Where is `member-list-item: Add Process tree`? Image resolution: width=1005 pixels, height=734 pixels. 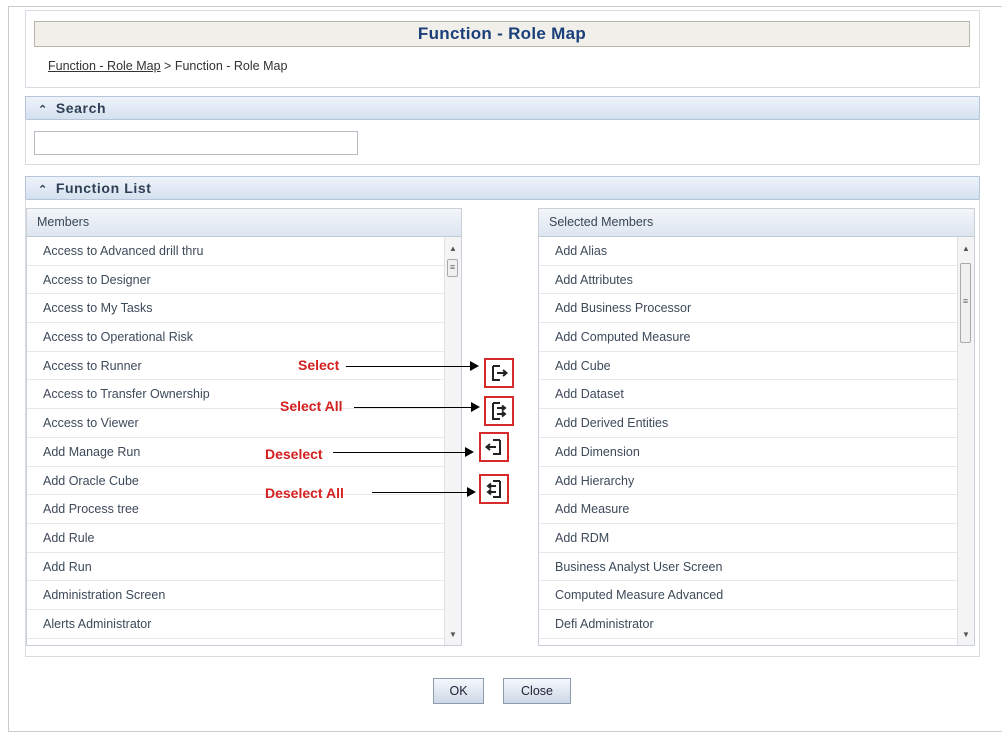 member-list-item: Add Process tree is located at coordinates (235, 509).